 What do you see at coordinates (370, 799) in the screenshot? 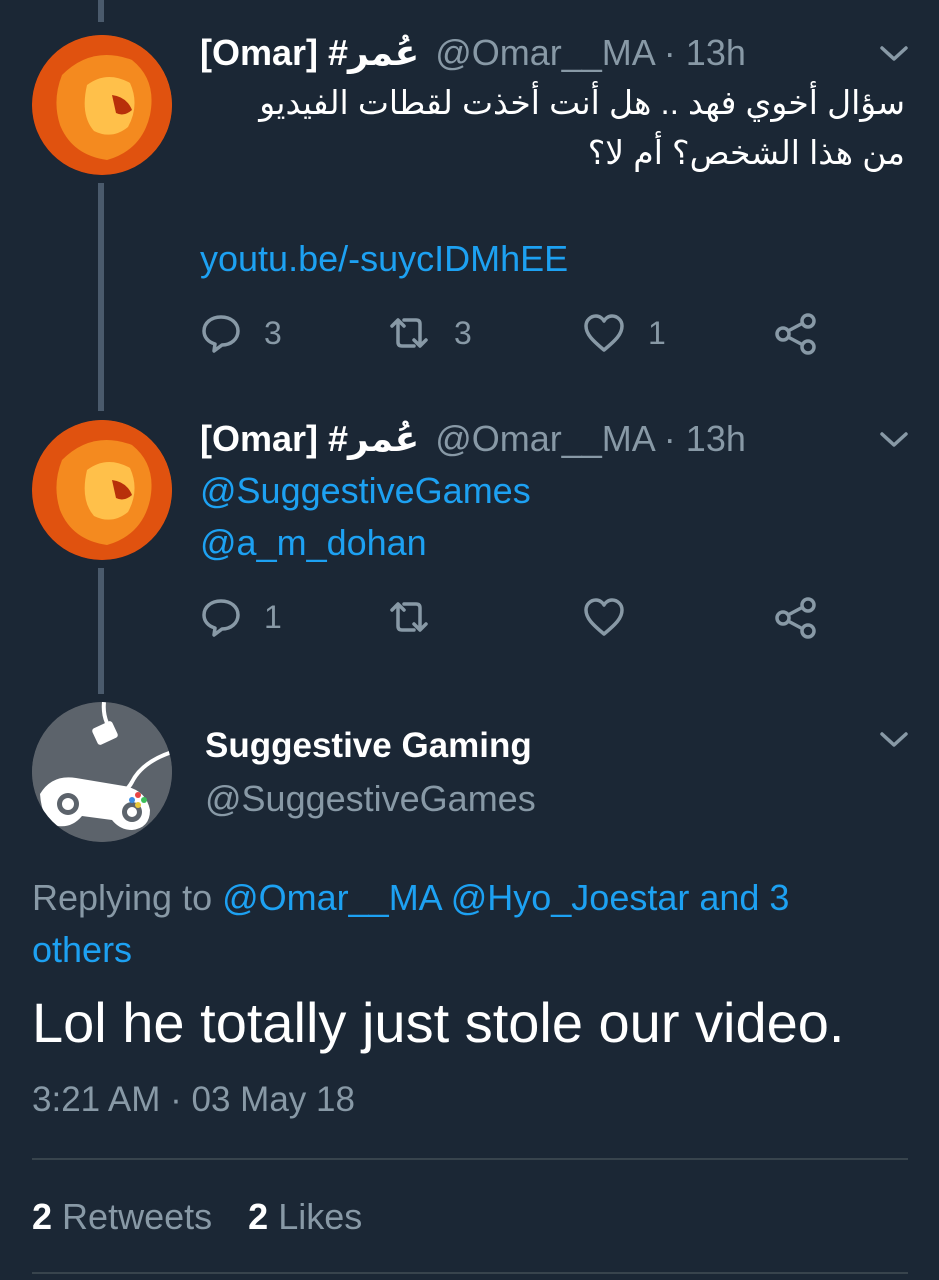
I see `handle: @SuggestiveGames` at bounding box center [370, 799].